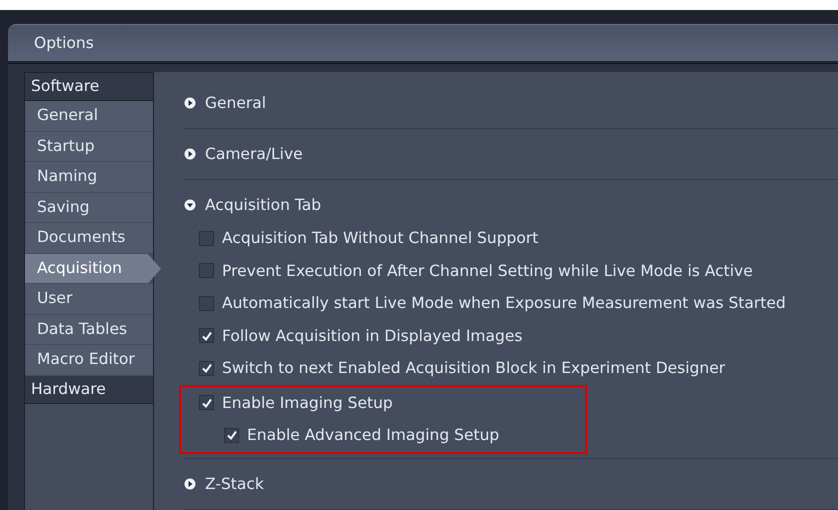 The height and width of the screenshot is (510, 838). Describe the element at coordinates (372, 335) in the screenshot. I see `option-label: Follow Acquisition in Displayed Images` at that location.